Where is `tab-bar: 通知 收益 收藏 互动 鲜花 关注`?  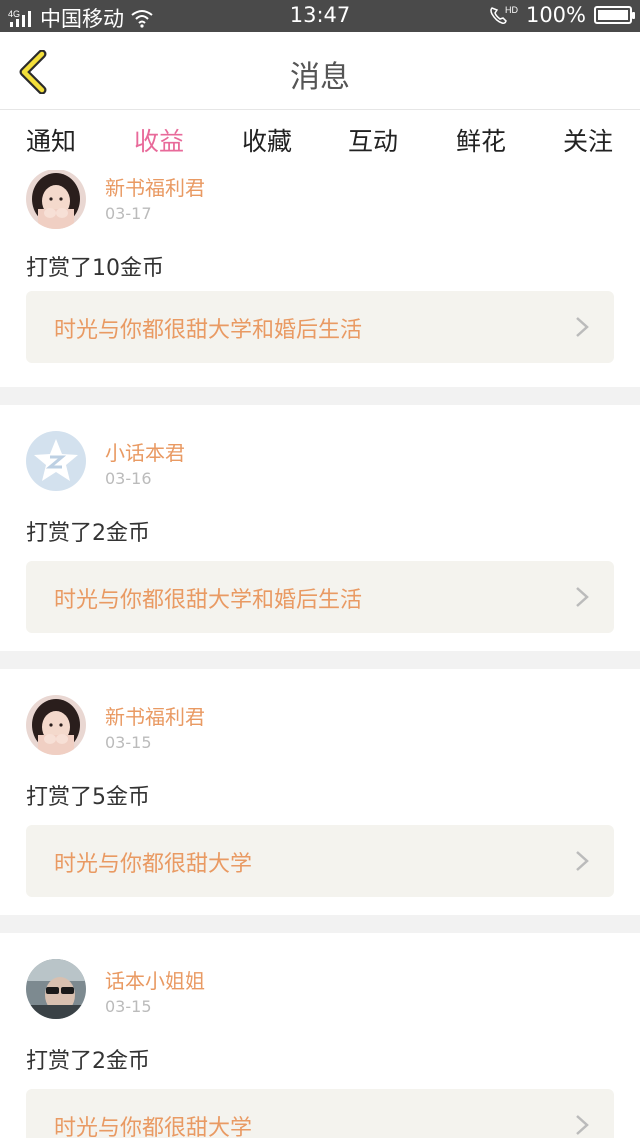
tab-bar: 通知 收益 收藏 互动 鲜花 关注 is located at coordinates (320, 142).